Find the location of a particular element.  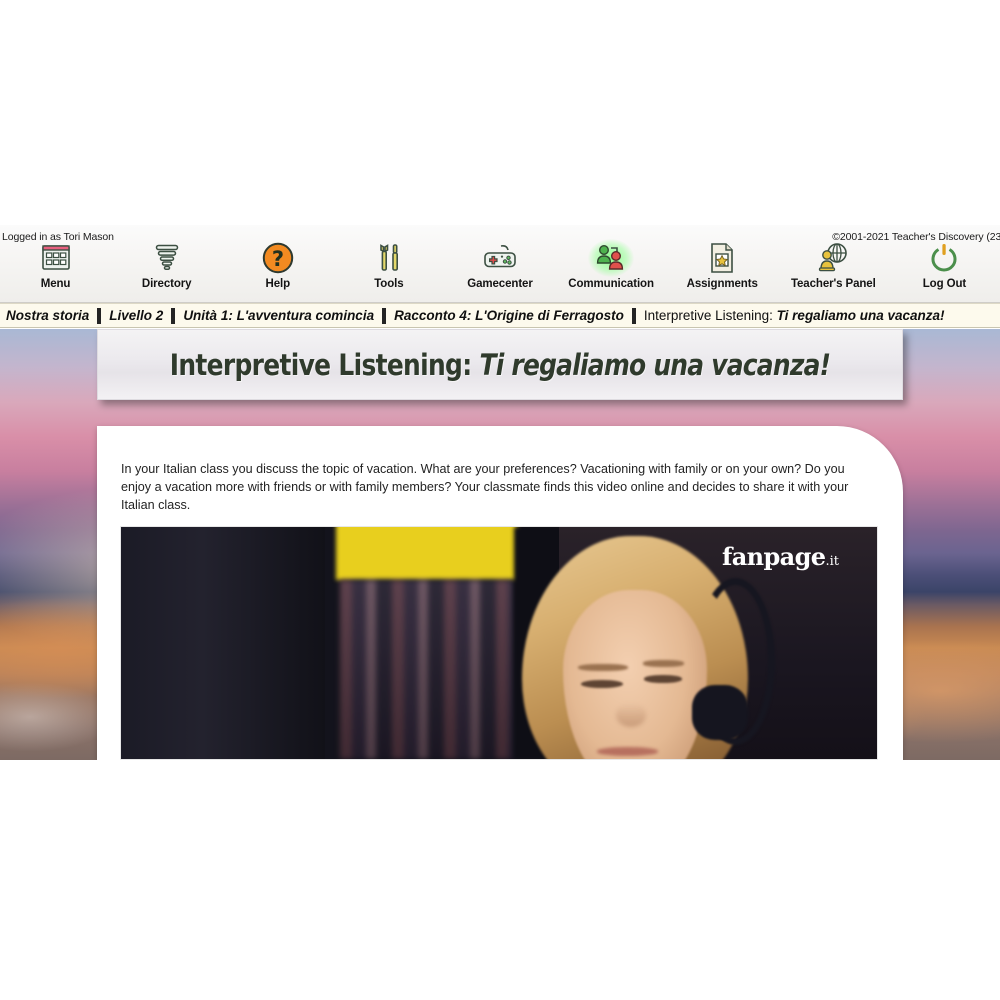

toolbar-item-assignments: Assignments is located at coordinates (722, 264).